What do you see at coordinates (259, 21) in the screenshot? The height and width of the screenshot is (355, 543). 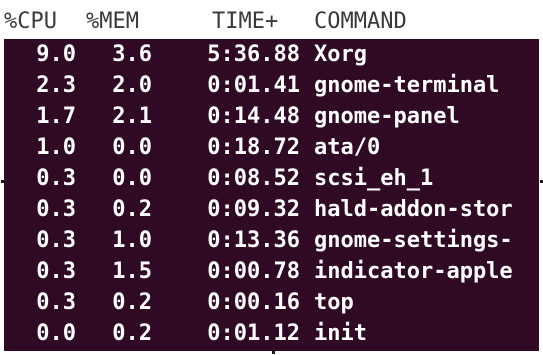 I see `header-time: TIME+` at bounding box center [259, 21].